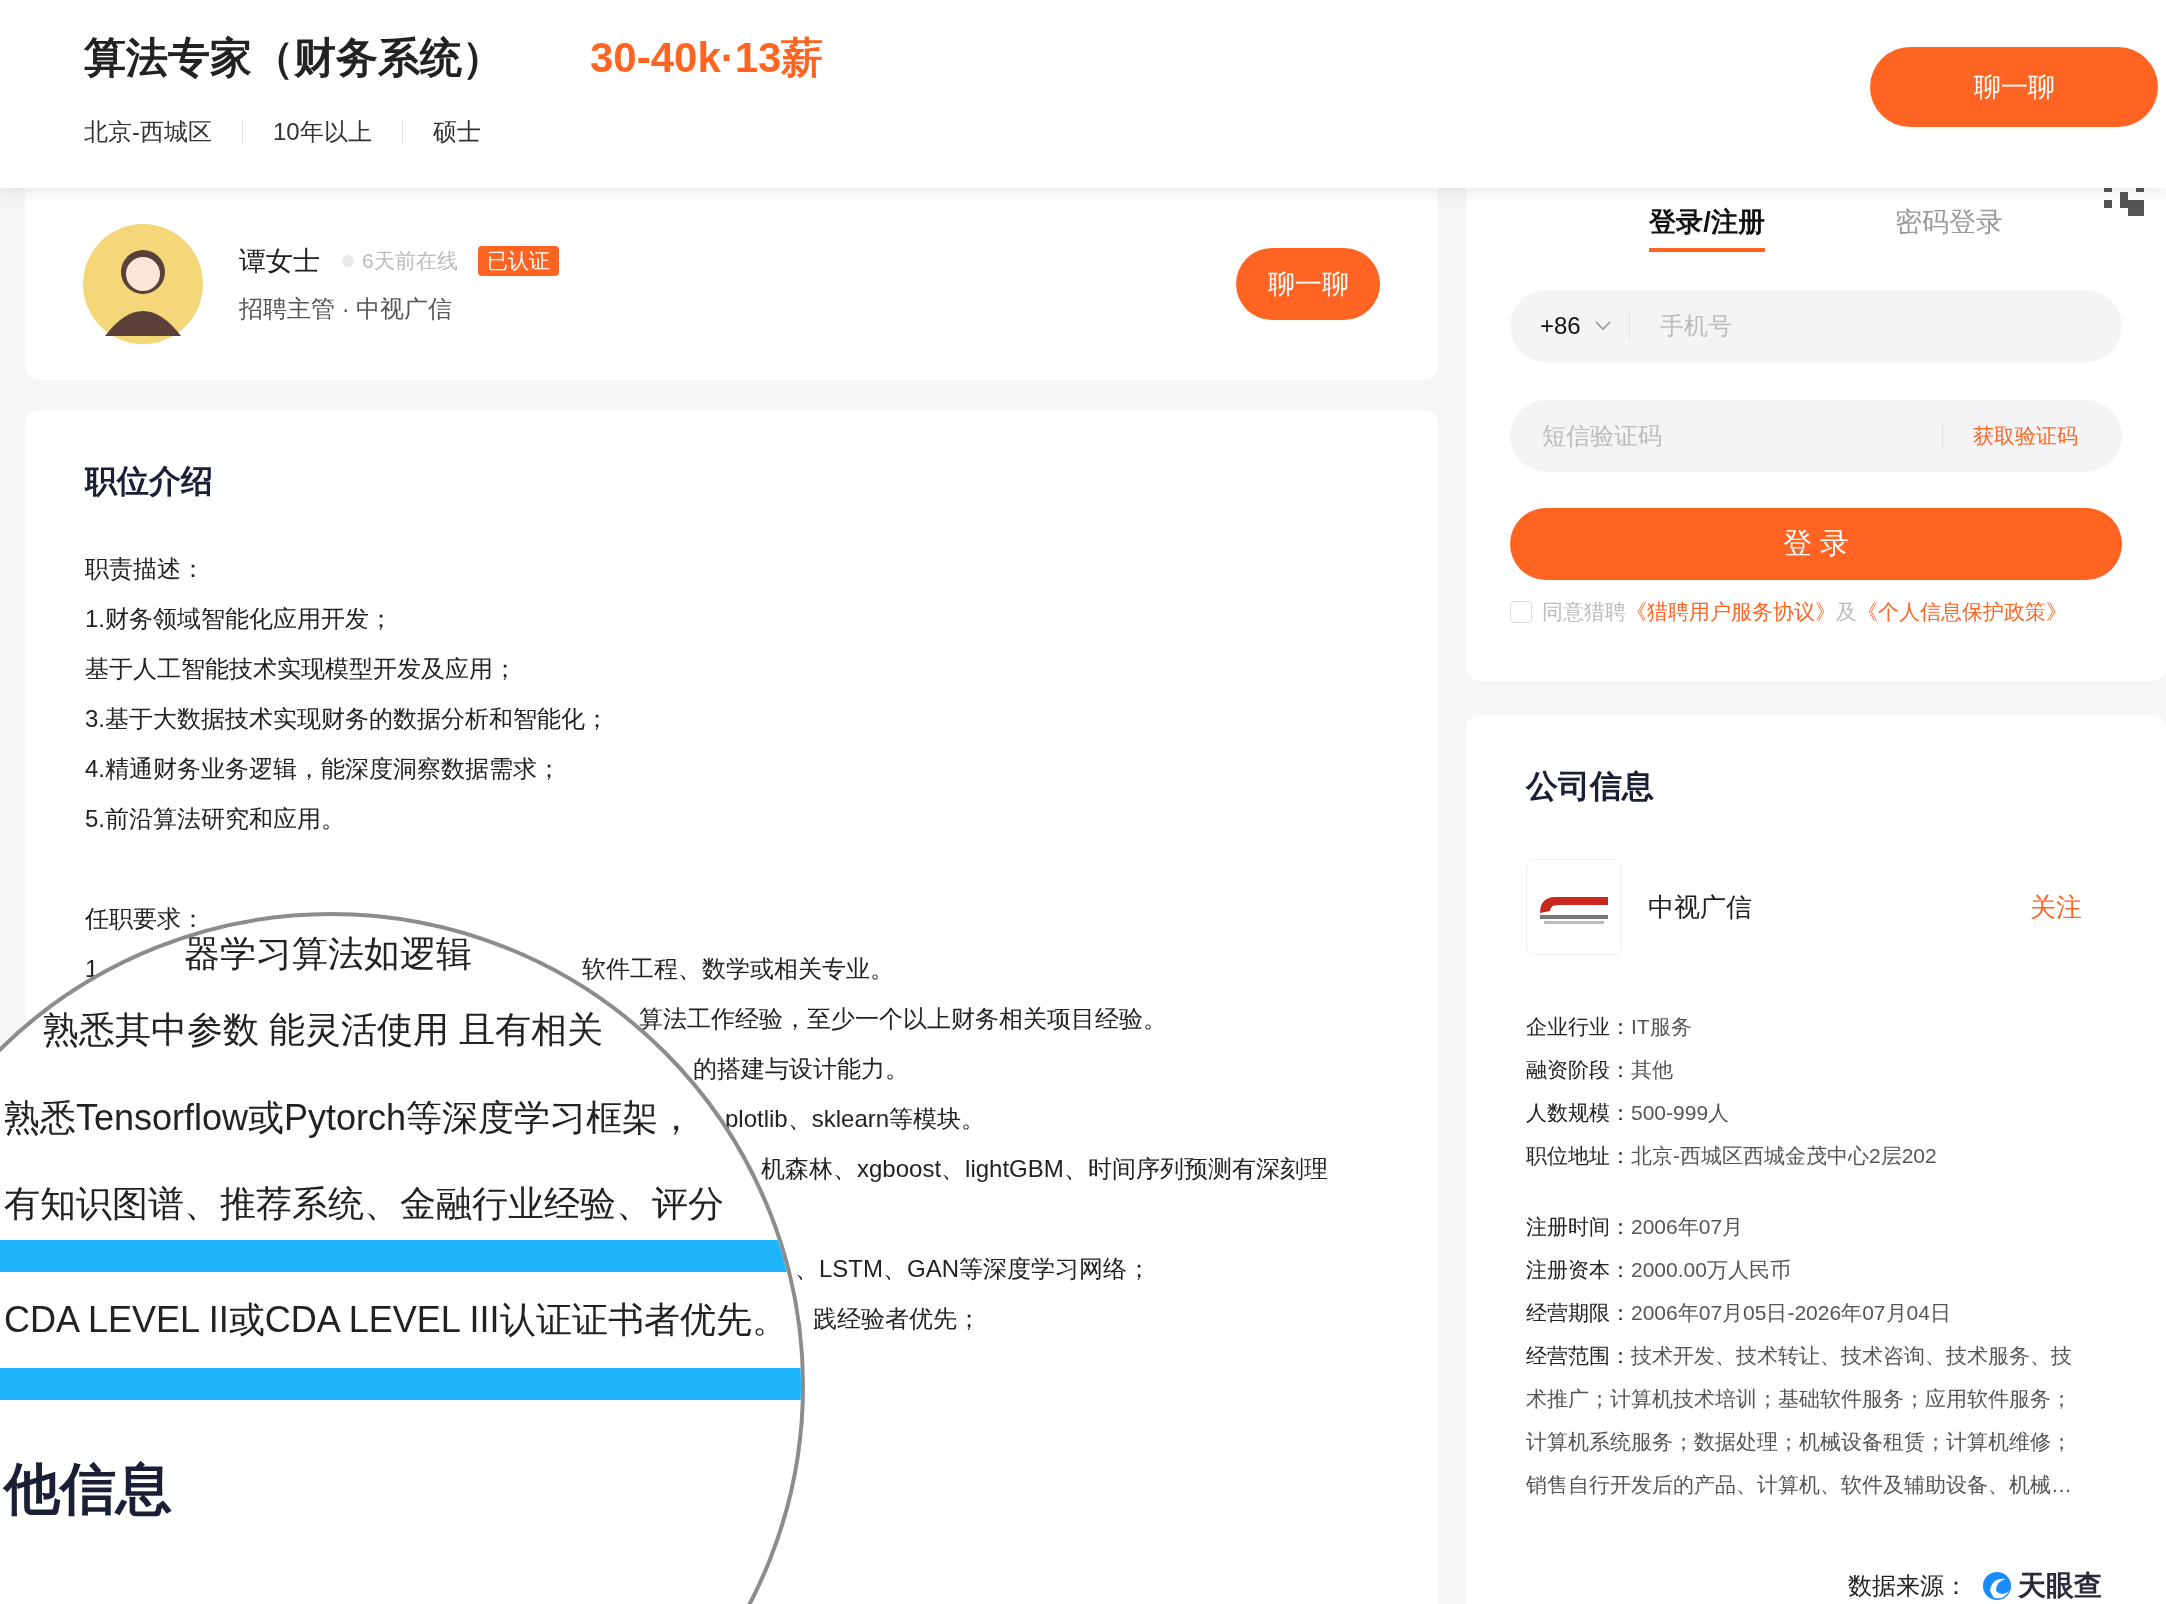 Image resolution: width=2166 pixels, height=1604 pixels. Describe the element at coordinates (897, 1318) in the screenshot. I see `description-text: 践经验者优先；` at that location.